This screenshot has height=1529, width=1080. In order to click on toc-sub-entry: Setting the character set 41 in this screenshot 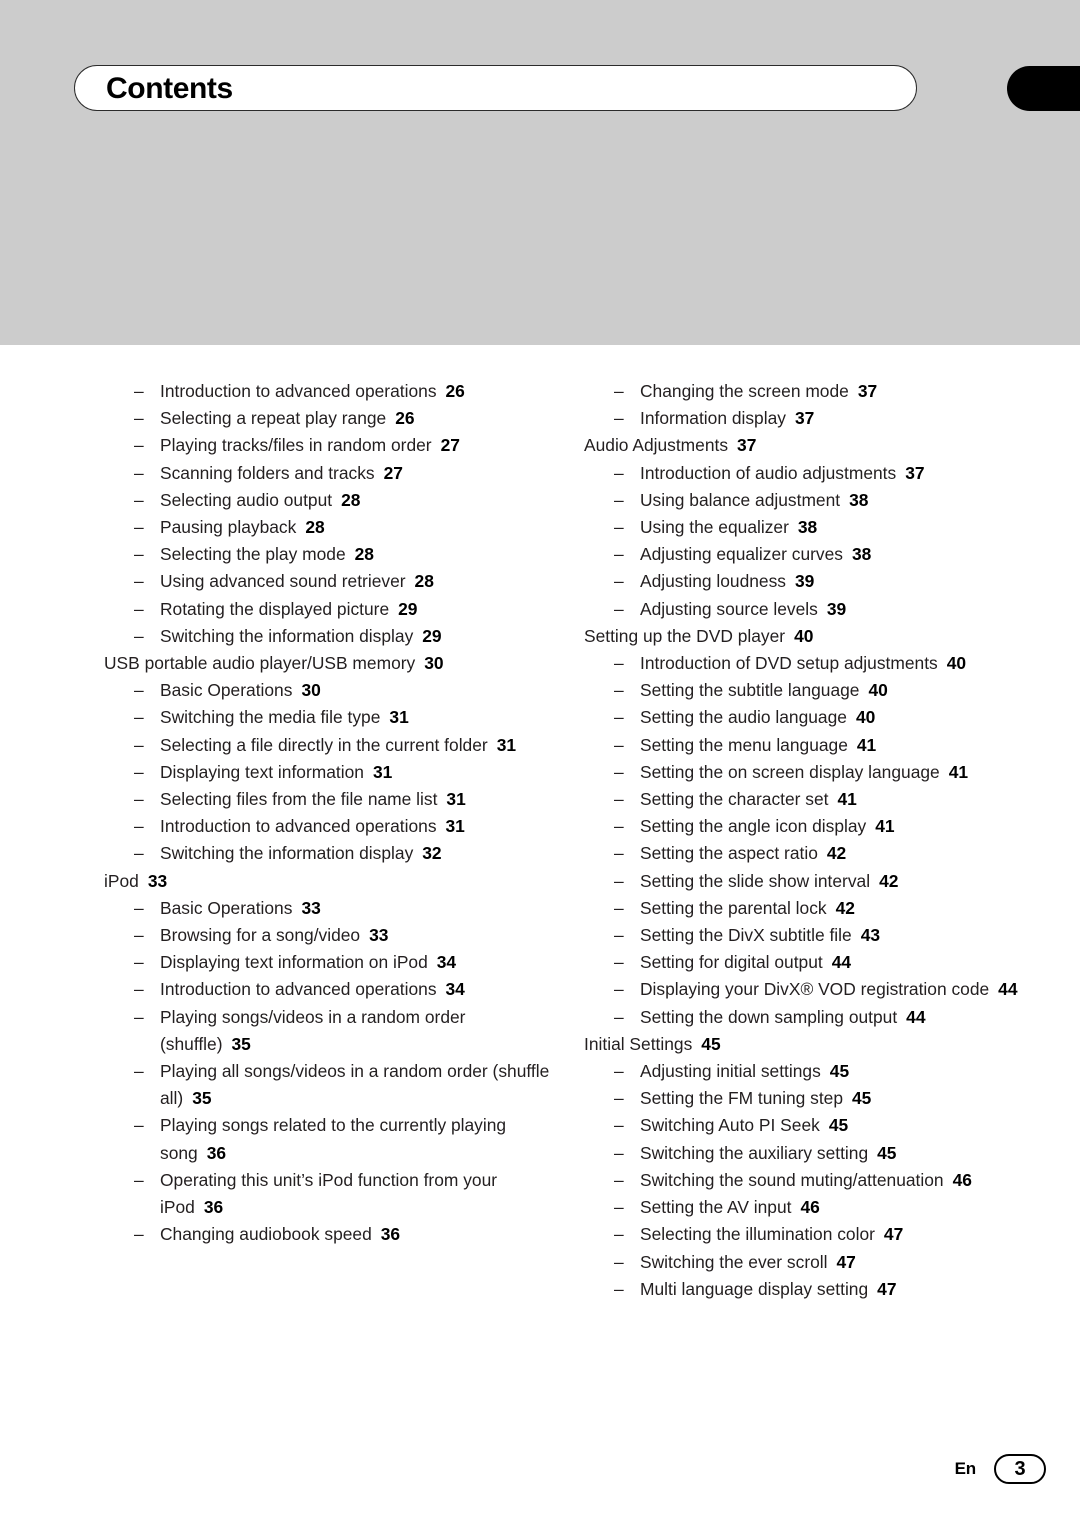, I will do `click(819, 799)`.